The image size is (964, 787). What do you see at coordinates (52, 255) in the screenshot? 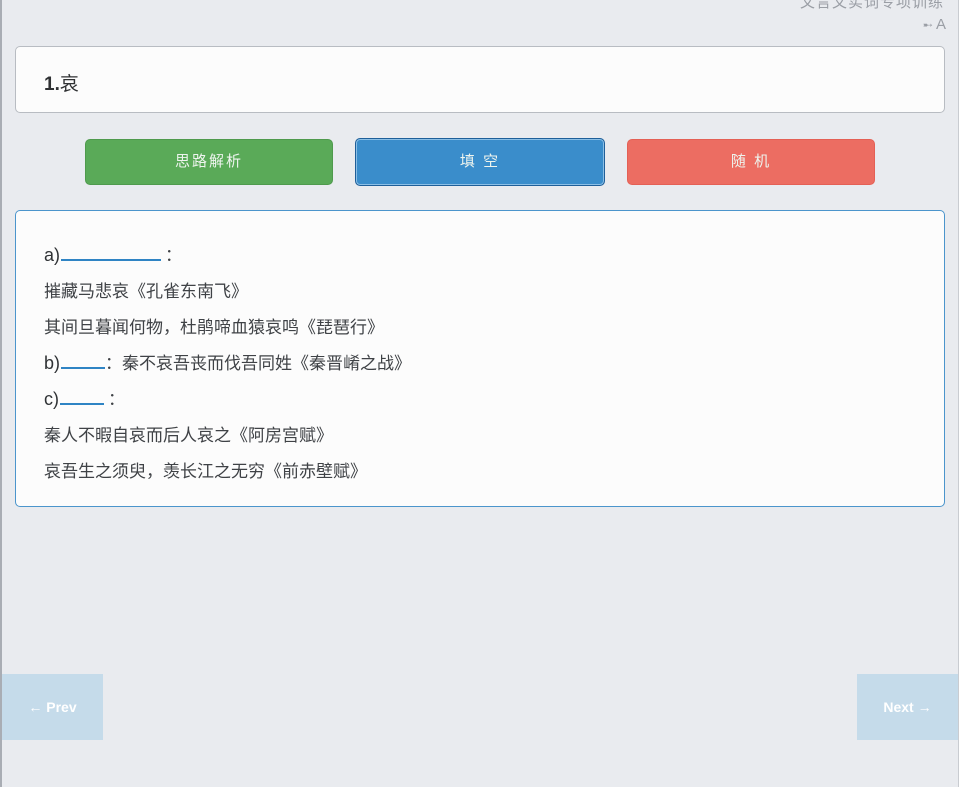
I see `sense-a-label: a)` at bounding box center [52, 255].